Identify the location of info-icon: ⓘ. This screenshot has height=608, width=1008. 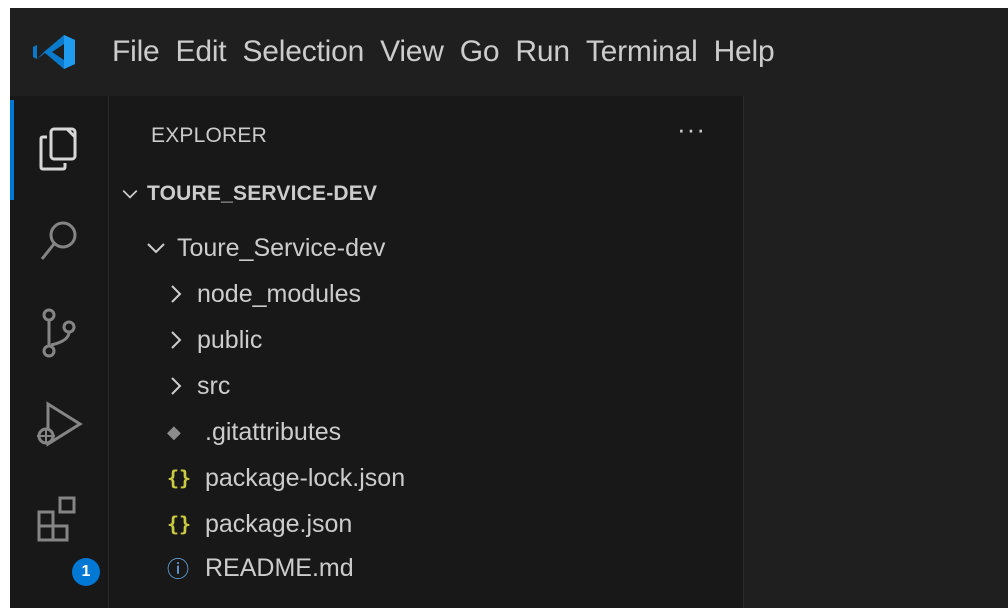
(178, 569).